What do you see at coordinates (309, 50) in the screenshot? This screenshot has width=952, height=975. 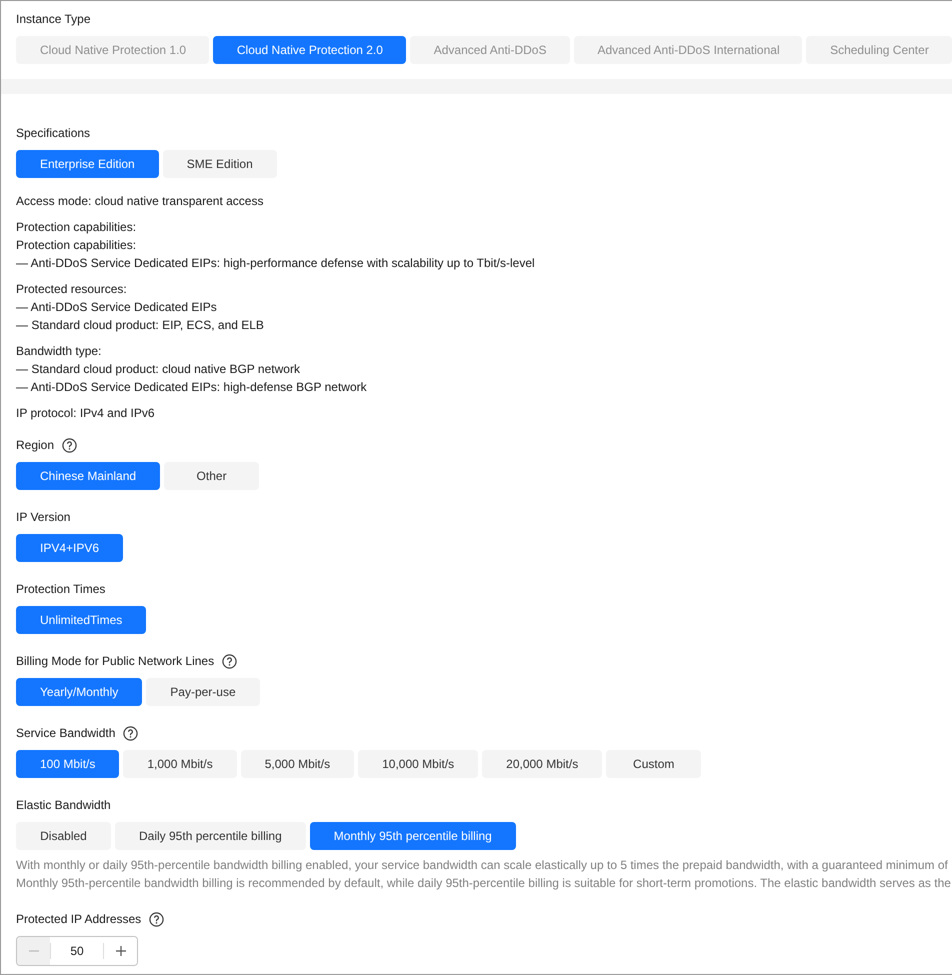 I see `option-button: Cloud Native Protection 2.0` at bounding box center [309, 50].